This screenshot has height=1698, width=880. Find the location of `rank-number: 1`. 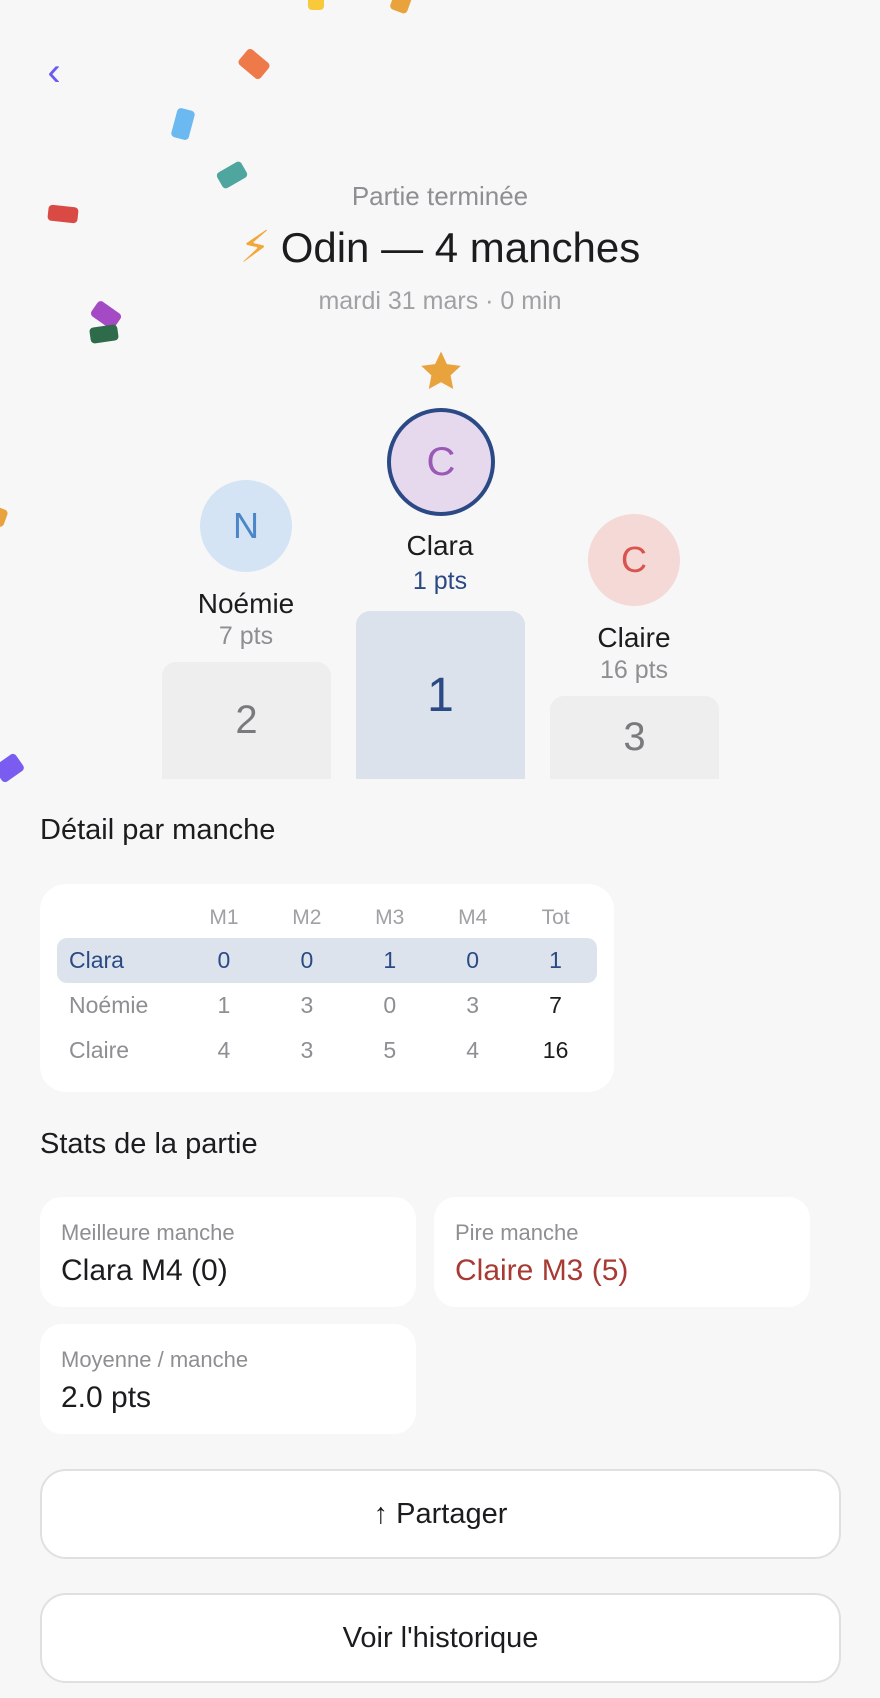

rank-number: 1 is located at coordinates (440, 695).